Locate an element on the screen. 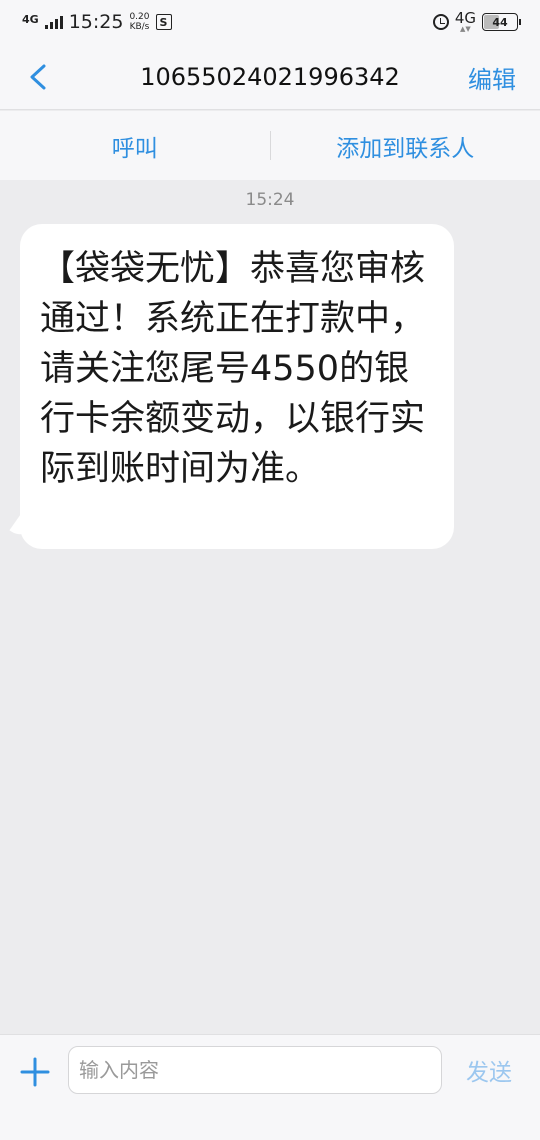 The height and width of the screenshot is (1140, 540). add-to-contacts-button: 添加到联系人 is located at coordinates (405, 145).